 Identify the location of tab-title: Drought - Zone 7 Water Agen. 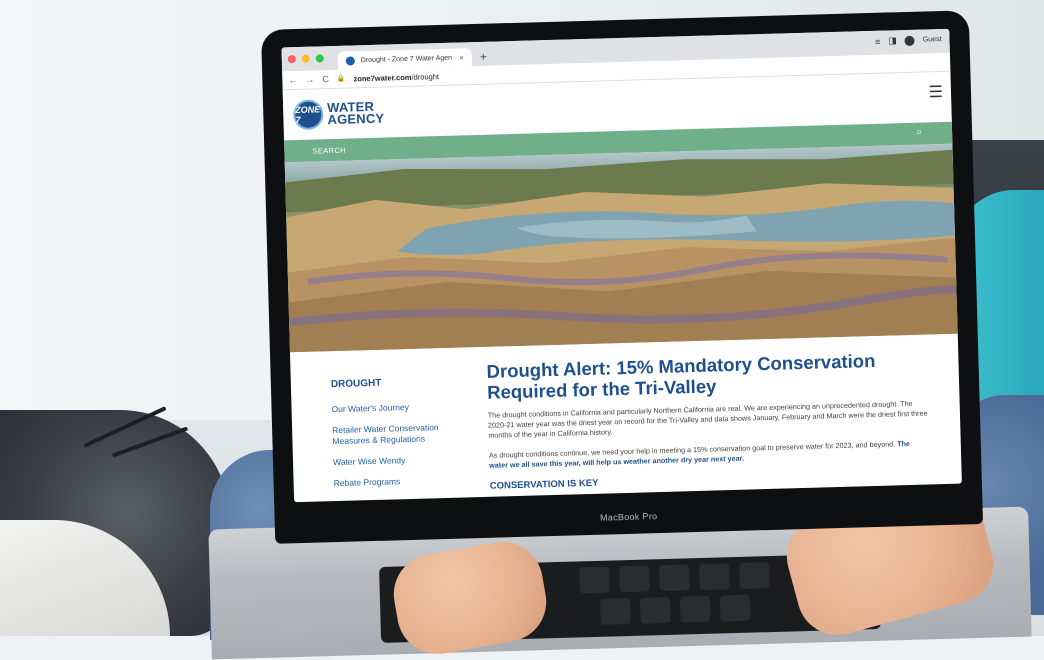
(406, 59).